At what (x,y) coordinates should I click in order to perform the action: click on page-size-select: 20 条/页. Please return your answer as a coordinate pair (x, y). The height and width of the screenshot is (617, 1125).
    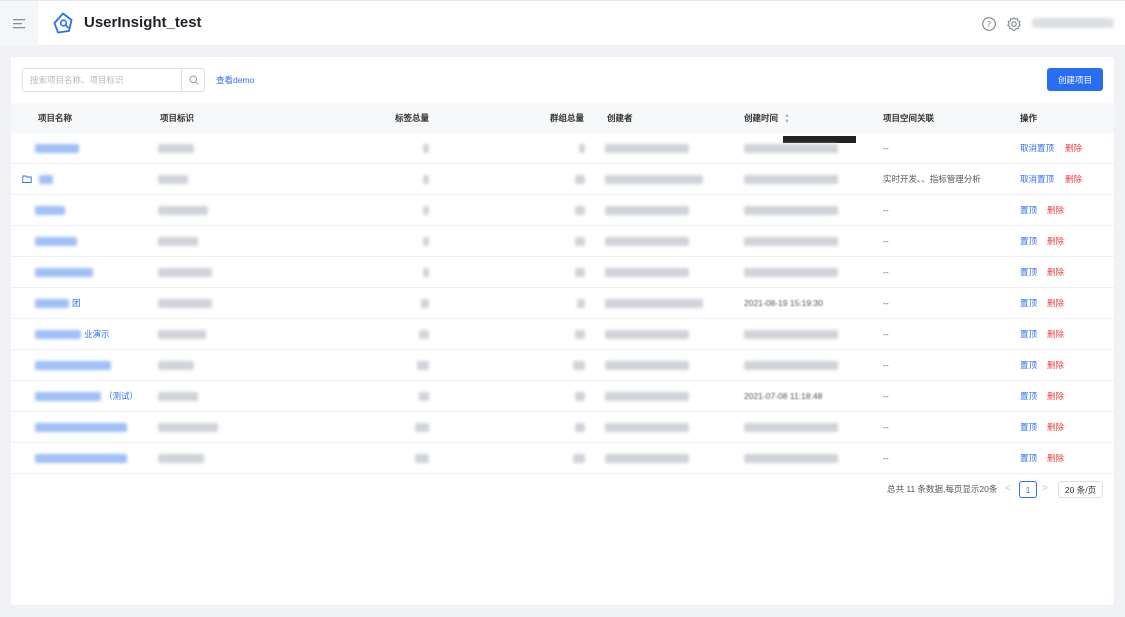
    Looking at the image, I should click on (1080, 489).